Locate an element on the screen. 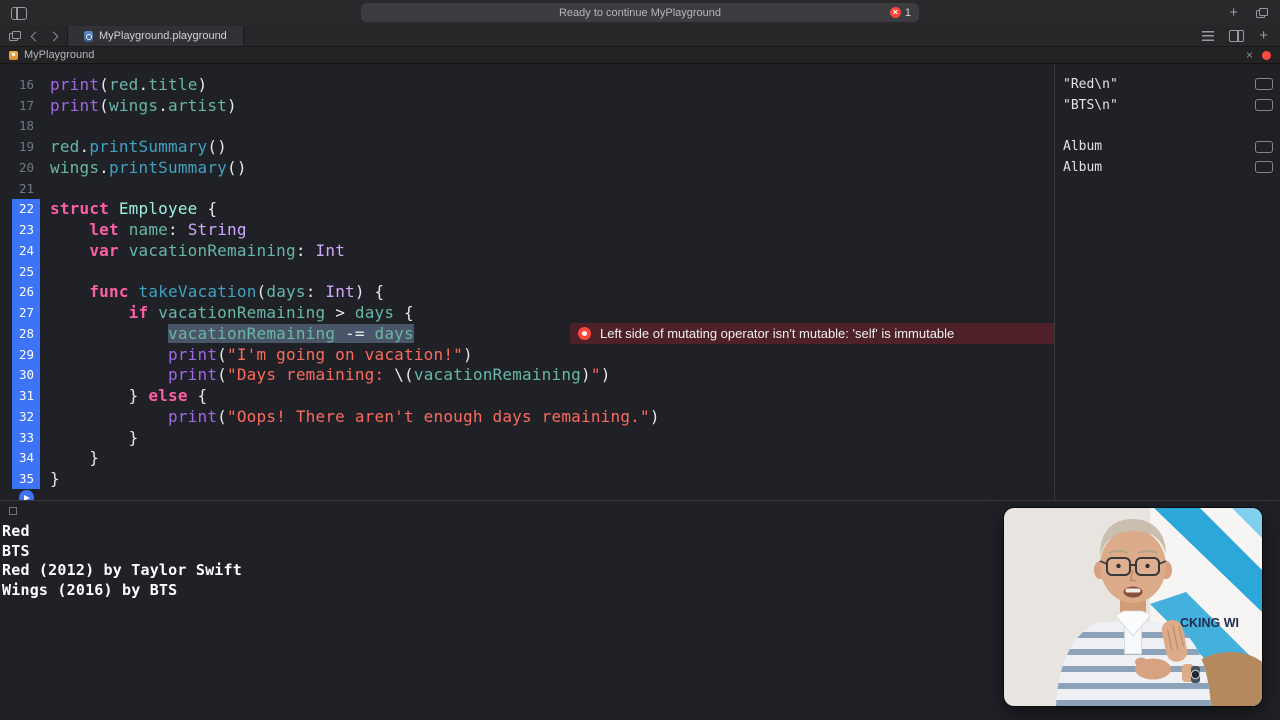 This screenshot has height=720, width=1280. editor-options-icon is located at coordinates (1208, 36).